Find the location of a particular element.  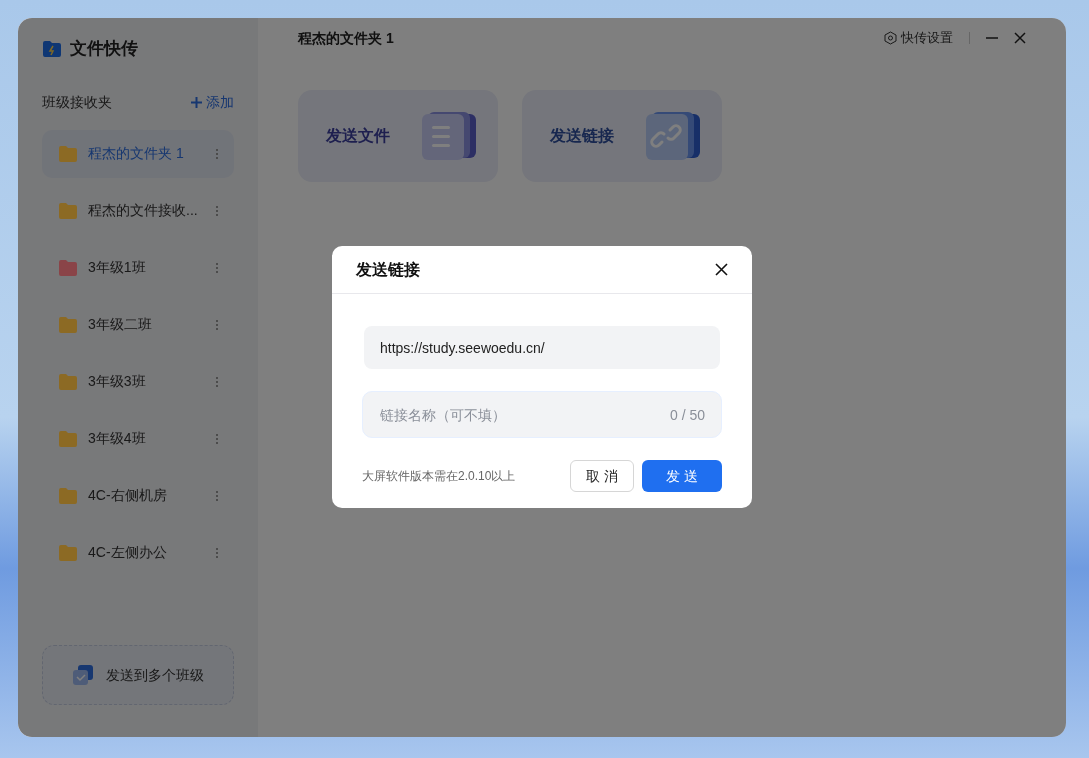

folder-item: 程杰的文件夹 1 is located at coordinates (138, 153).